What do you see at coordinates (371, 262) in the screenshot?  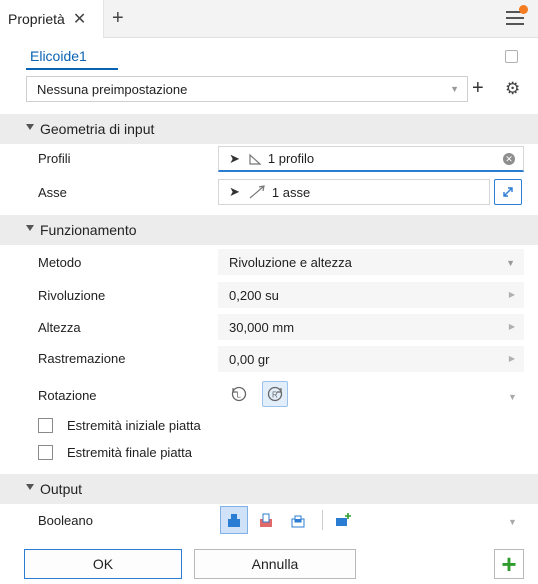 I see `method-dropdown: Rivoluzione e altezza ▼` at bounding box center [371, 262].